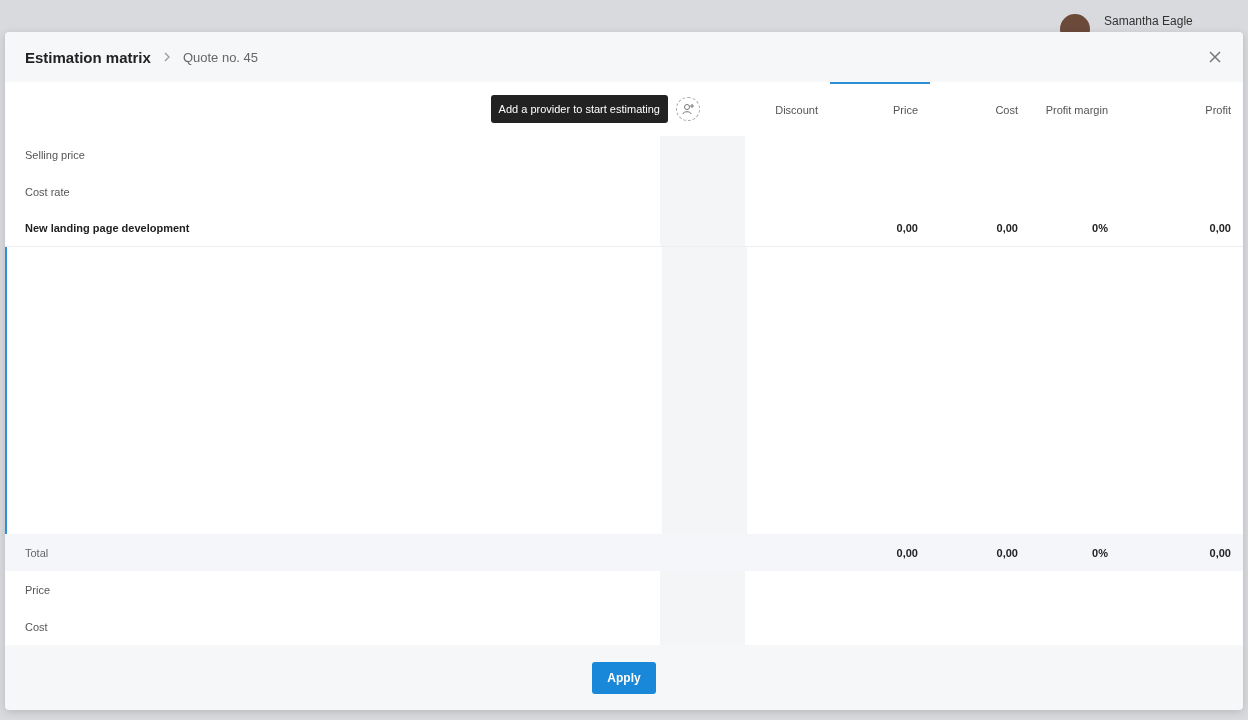 Image resolution: width=1248 pixels, height=720 pixels. Describe the element at coordinates (220, 57) in the screenshot. I see `breadcrumb: Quote no. 45` at that location.